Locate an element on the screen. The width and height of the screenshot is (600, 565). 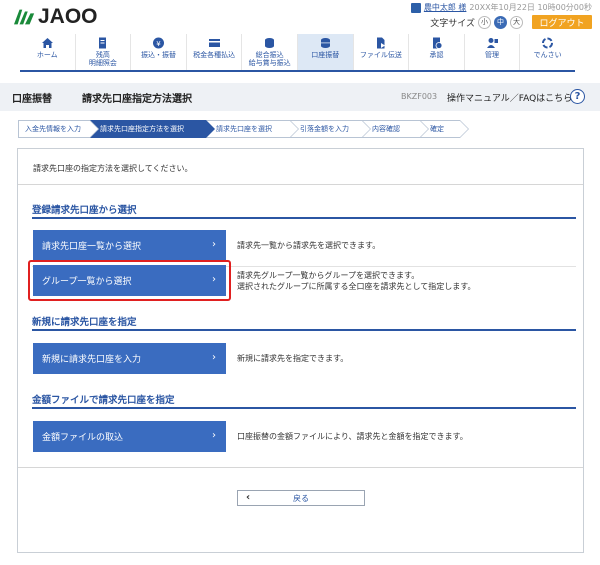
select-from-group-button: グループ一覧から選択 › is located at coordinates (129, 280).